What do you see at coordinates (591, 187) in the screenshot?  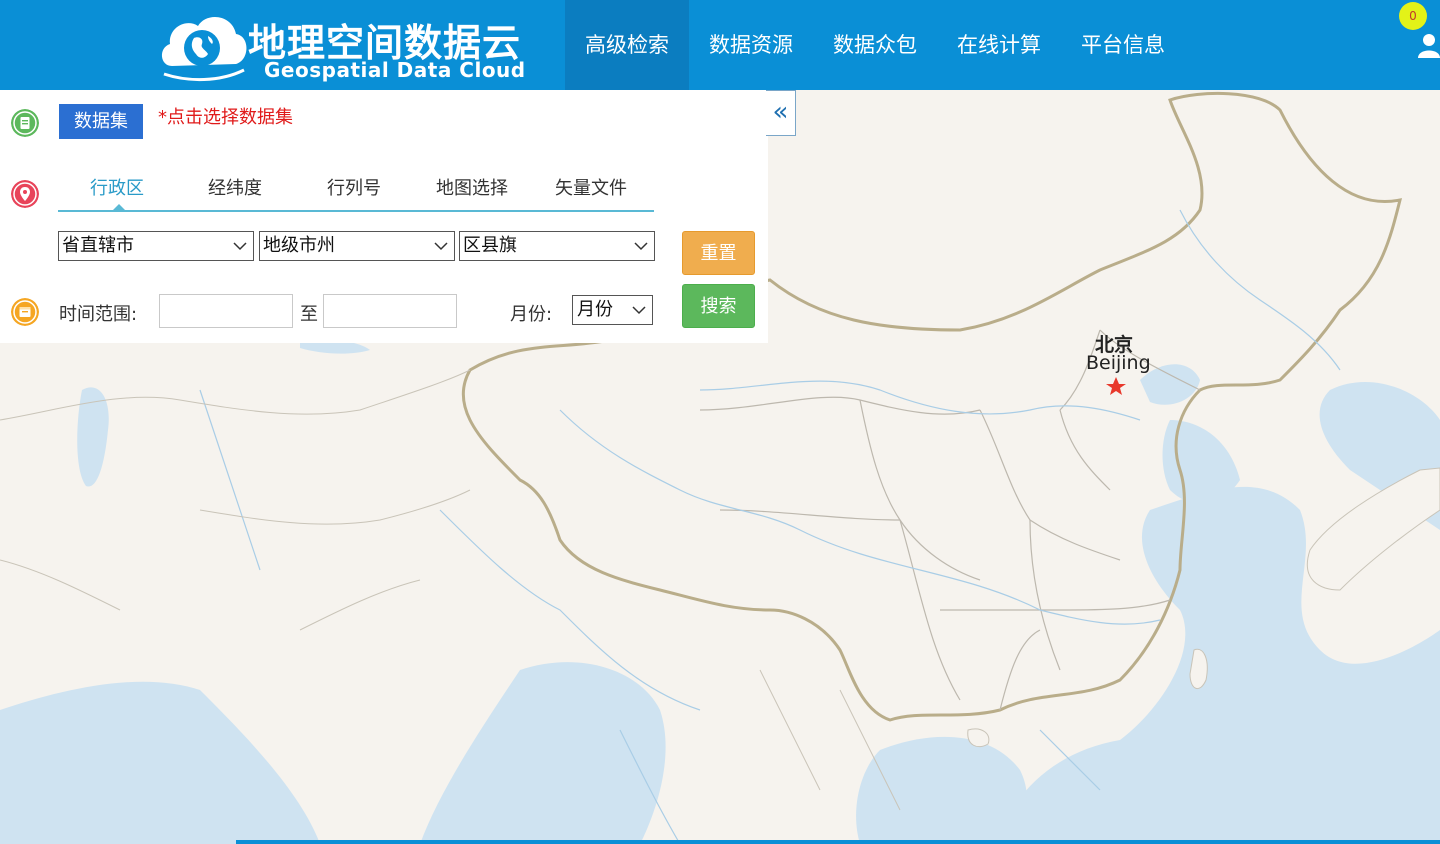 I see `tab-vector-file: 矢量文件` at bounding box center [591, 187].